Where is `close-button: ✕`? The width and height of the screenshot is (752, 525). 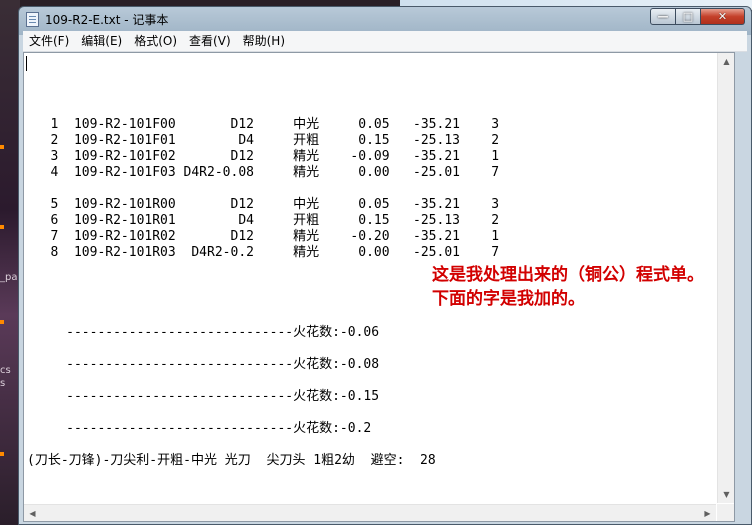
close-button: ✕ is located at coordinates (723, 16).